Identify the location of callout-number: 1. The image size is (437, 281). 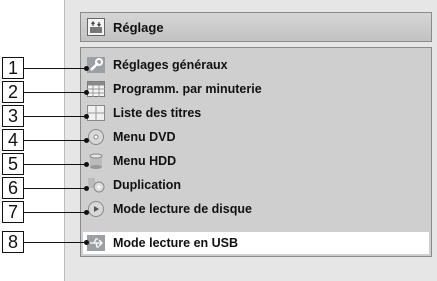
(13, 68).